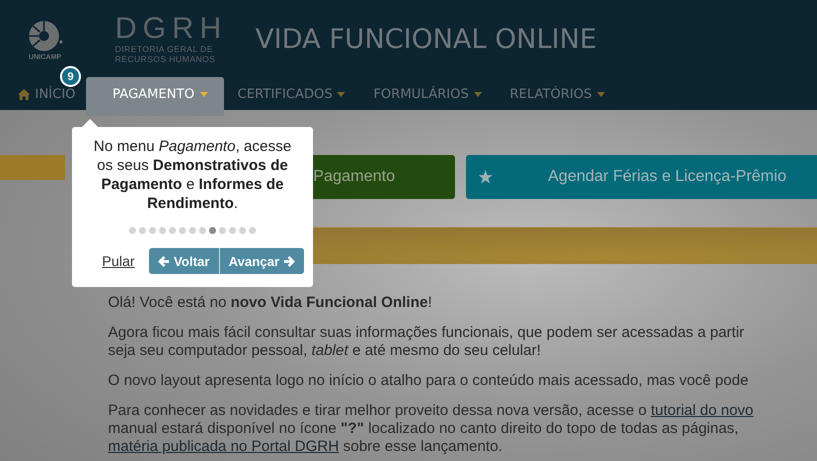 The image size is (817, 461). Describe the element at coordinates (24, 94) in the screenshot. I see `home-icon` at that location.